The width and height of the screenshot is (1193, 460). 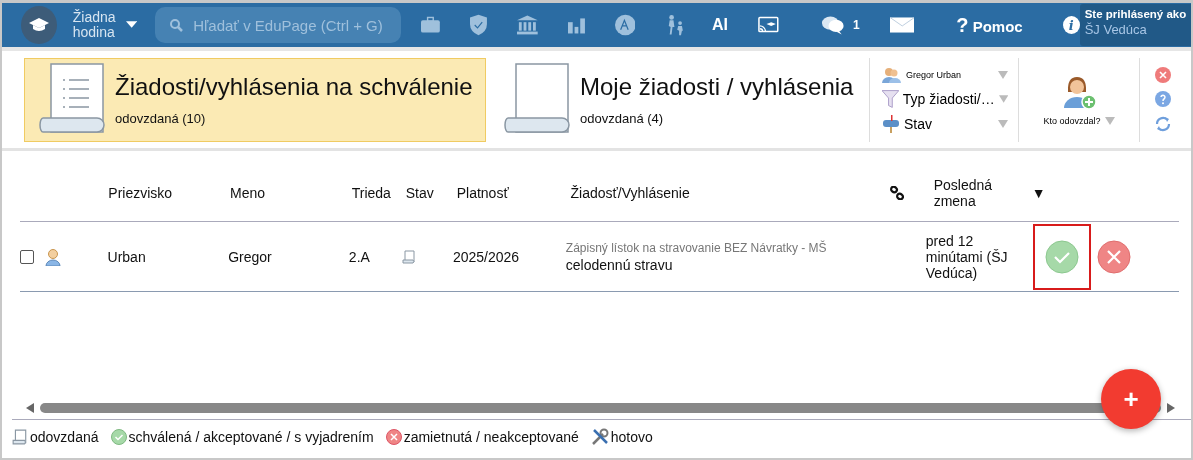 What do you see at coordinates (430, 25) in the screenshot?
I see `briefcase-icon` at bounding box center [430, 25].